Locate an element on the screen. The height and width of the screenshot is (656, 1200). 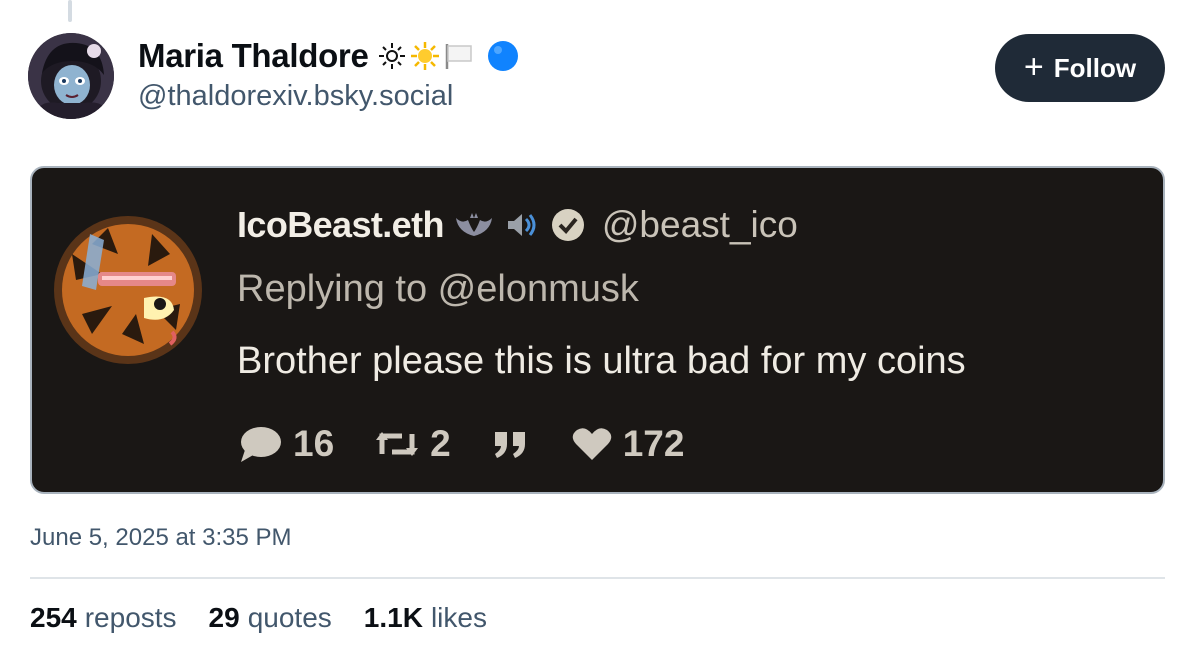
thread-connector-line is located at coordinates (70, 11).